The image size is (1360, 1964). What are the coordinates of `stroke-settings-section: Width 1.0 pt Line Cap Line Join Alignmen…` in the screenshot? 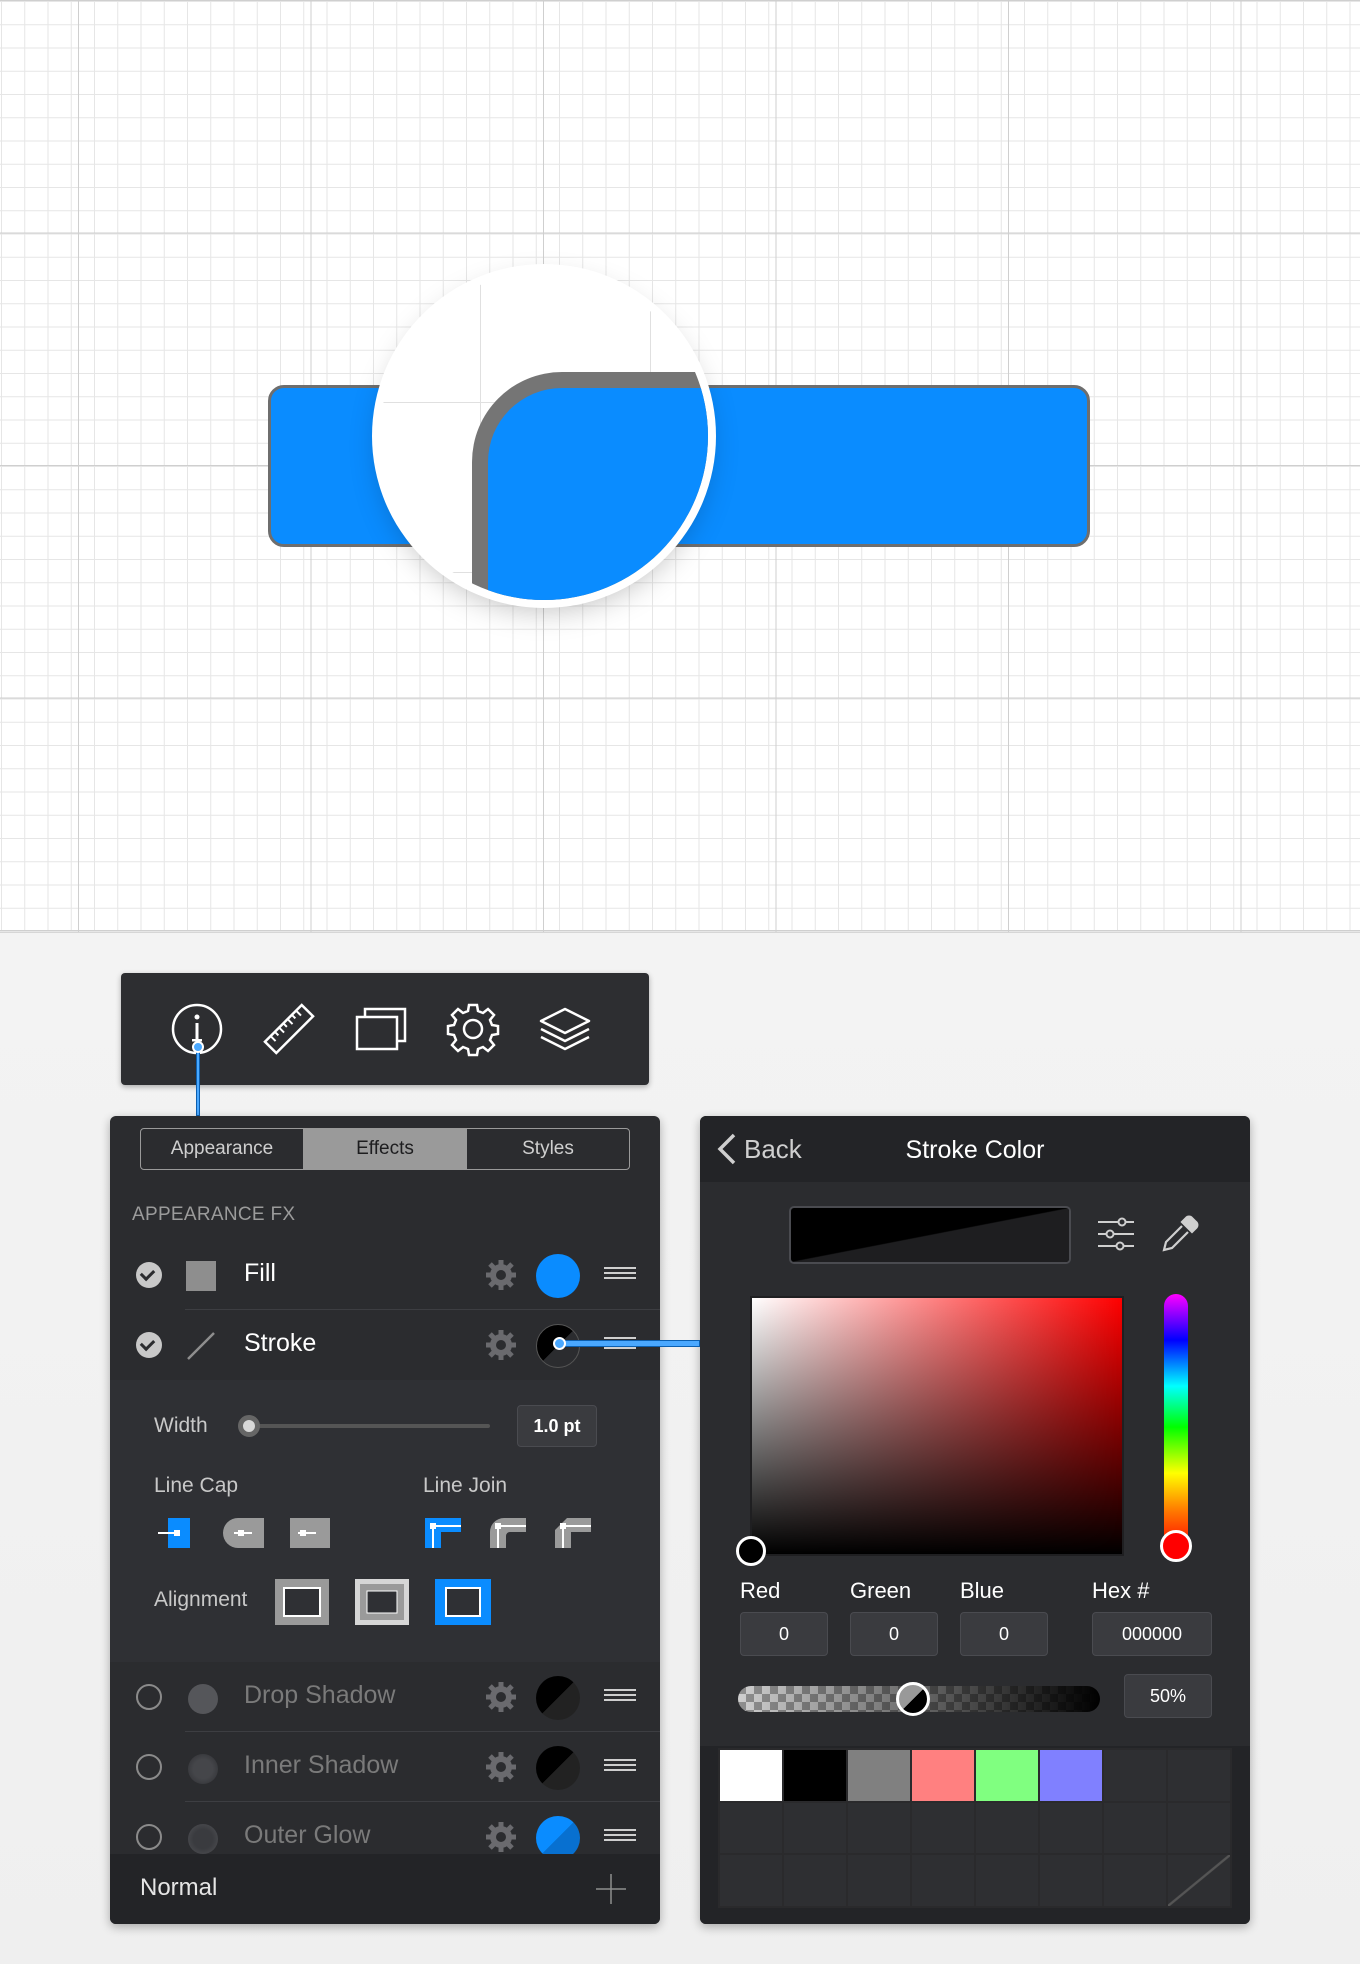 It's located at (385, 1521).